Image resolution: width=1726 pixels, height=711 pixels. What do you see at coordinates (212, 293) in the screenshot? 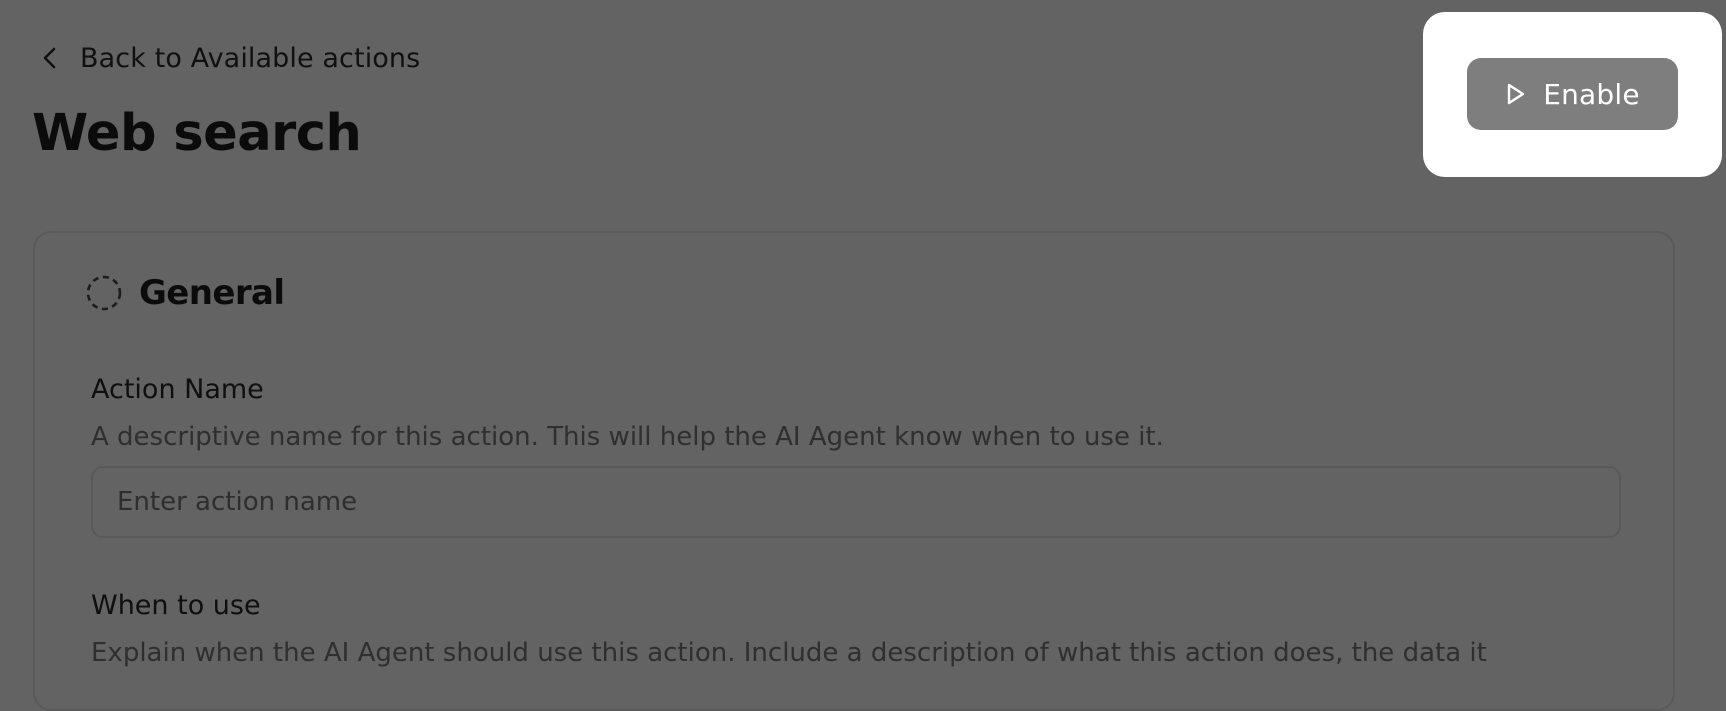
I see `section-title: General` at bounding box center [212, 293].